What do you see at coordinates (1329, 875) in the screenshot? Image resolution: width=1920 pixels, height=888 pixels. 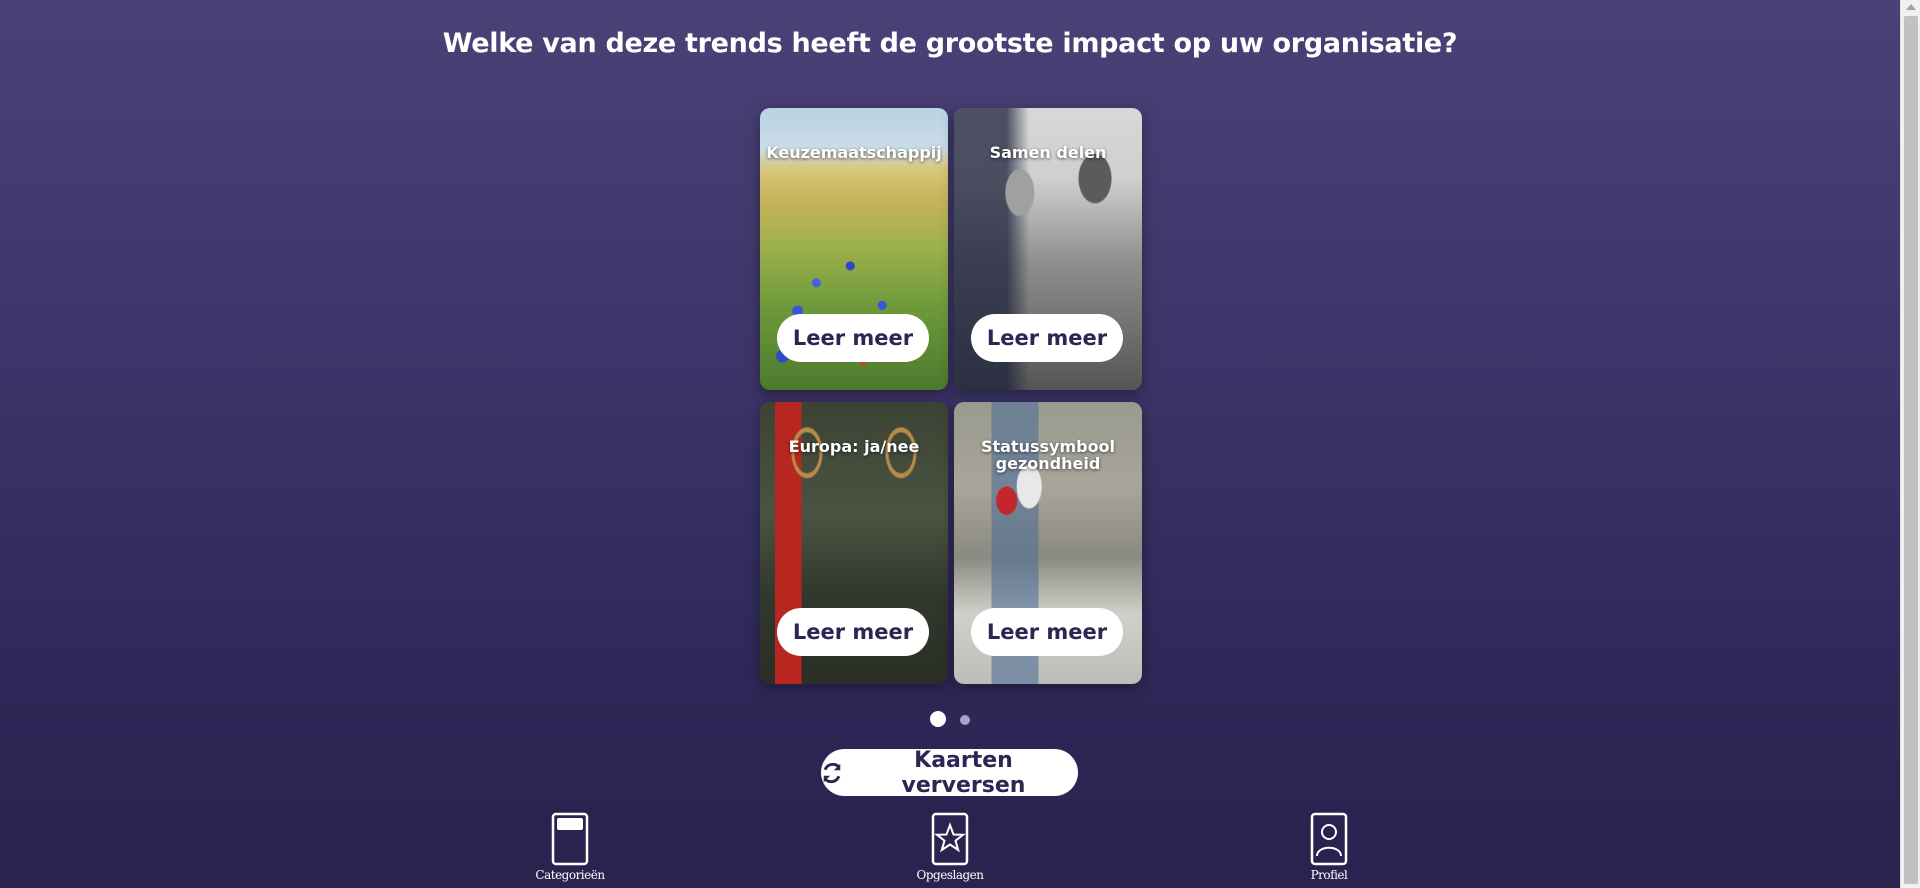 I see `nav-label: Profiel` at bounding box center [1329, 875].